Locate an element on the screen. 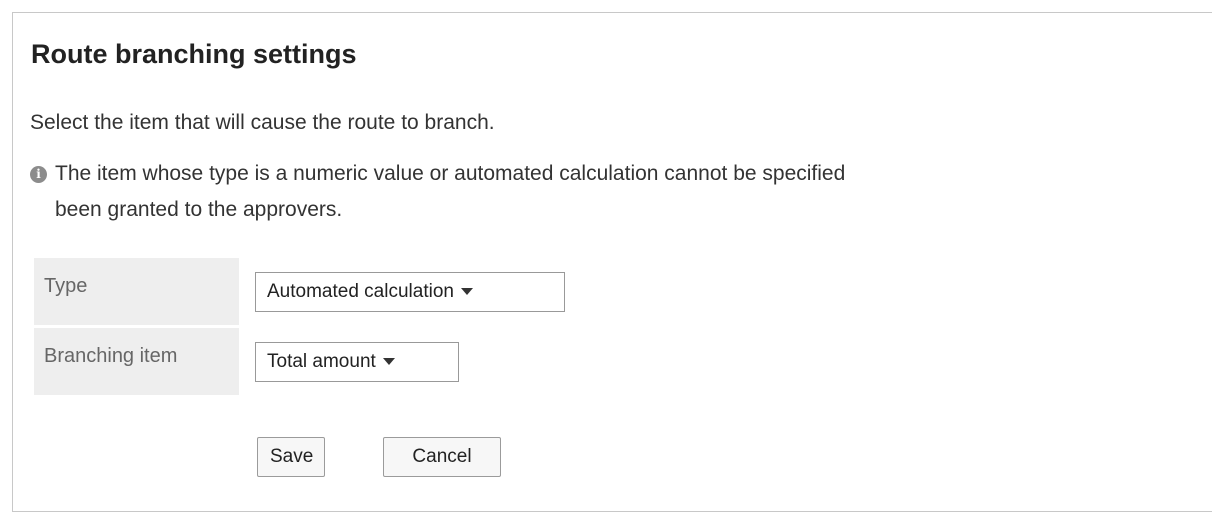 This screenshot has height=512, width=1212. branching-item-select-value: Total amount is located at coordinates (321, 361).